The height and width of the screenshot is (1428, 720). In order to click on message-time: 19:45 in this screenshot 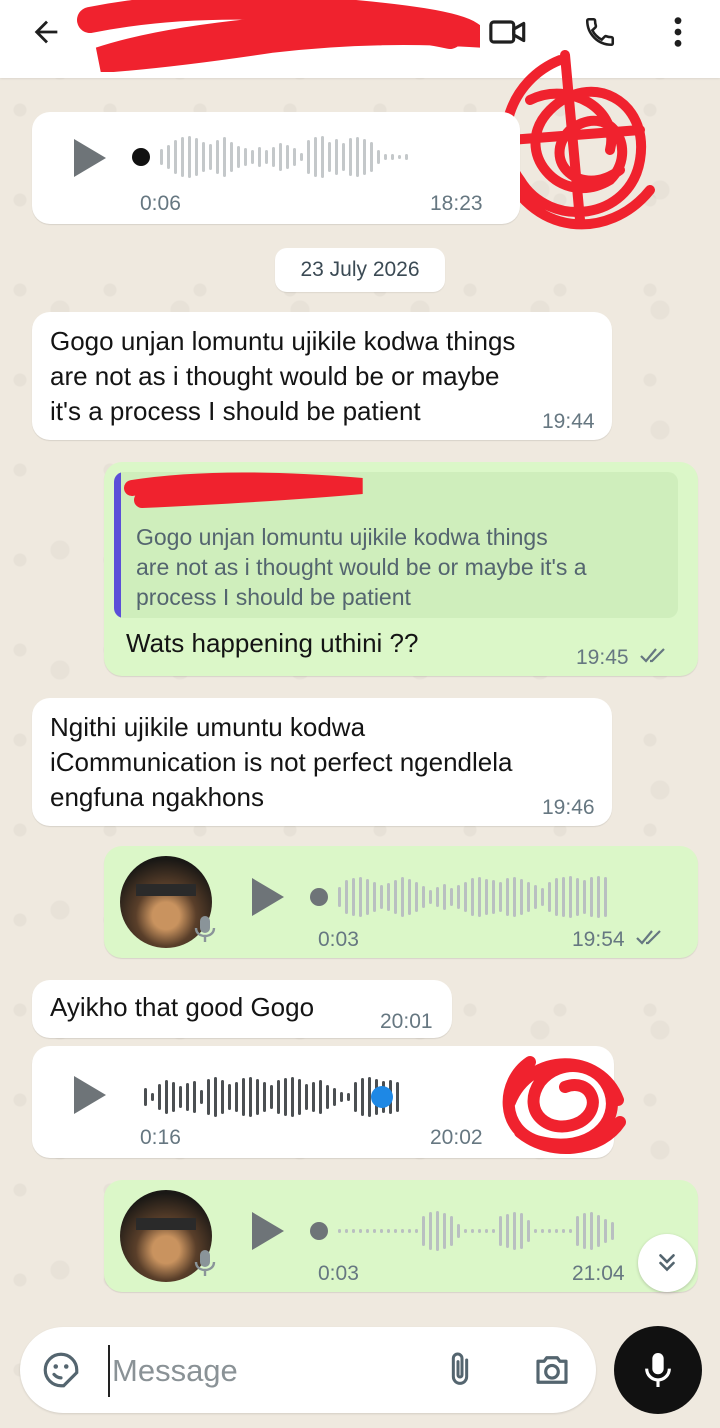, I will do `click(602, 657)`.